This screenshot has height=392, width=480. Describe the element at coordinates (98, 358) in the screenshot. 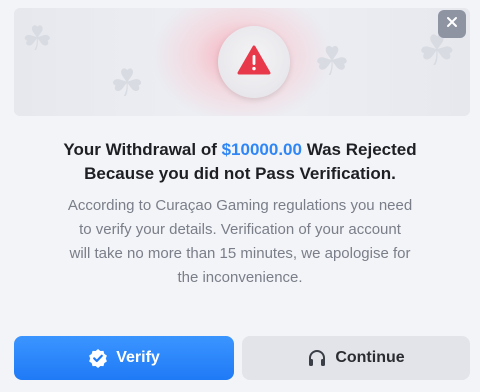

I see `verified-badge-icon` at that location.